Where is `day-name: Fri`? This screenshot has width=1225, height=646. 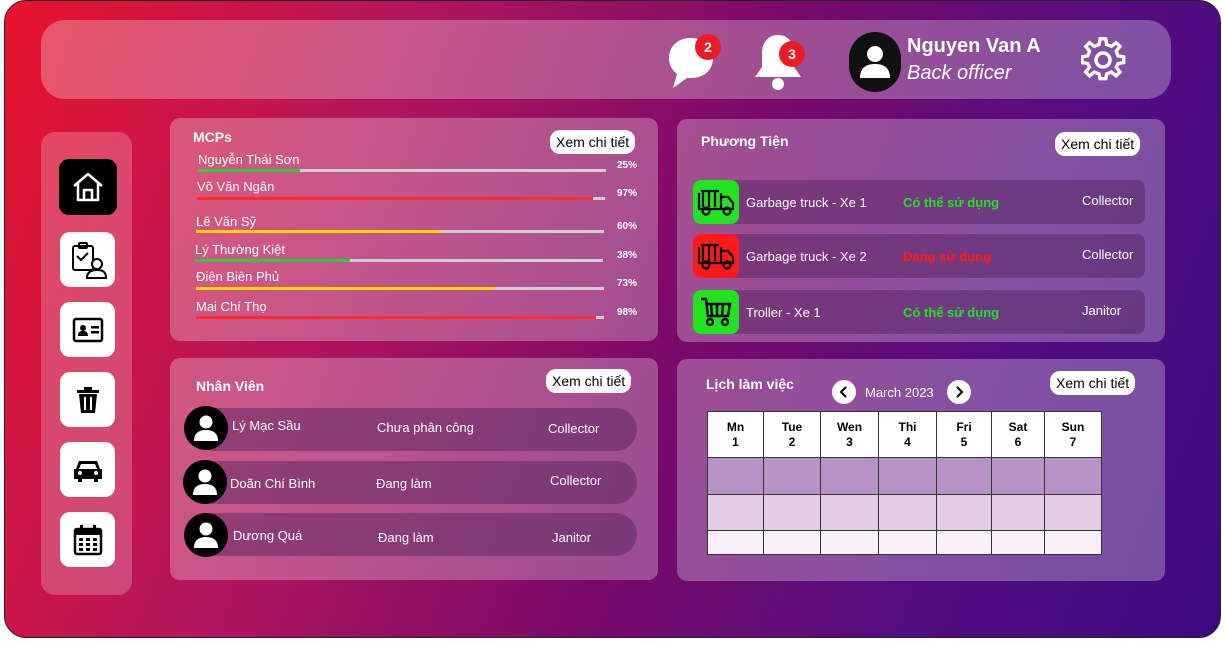 day-name: Fri is located at coordinates (964, 426).